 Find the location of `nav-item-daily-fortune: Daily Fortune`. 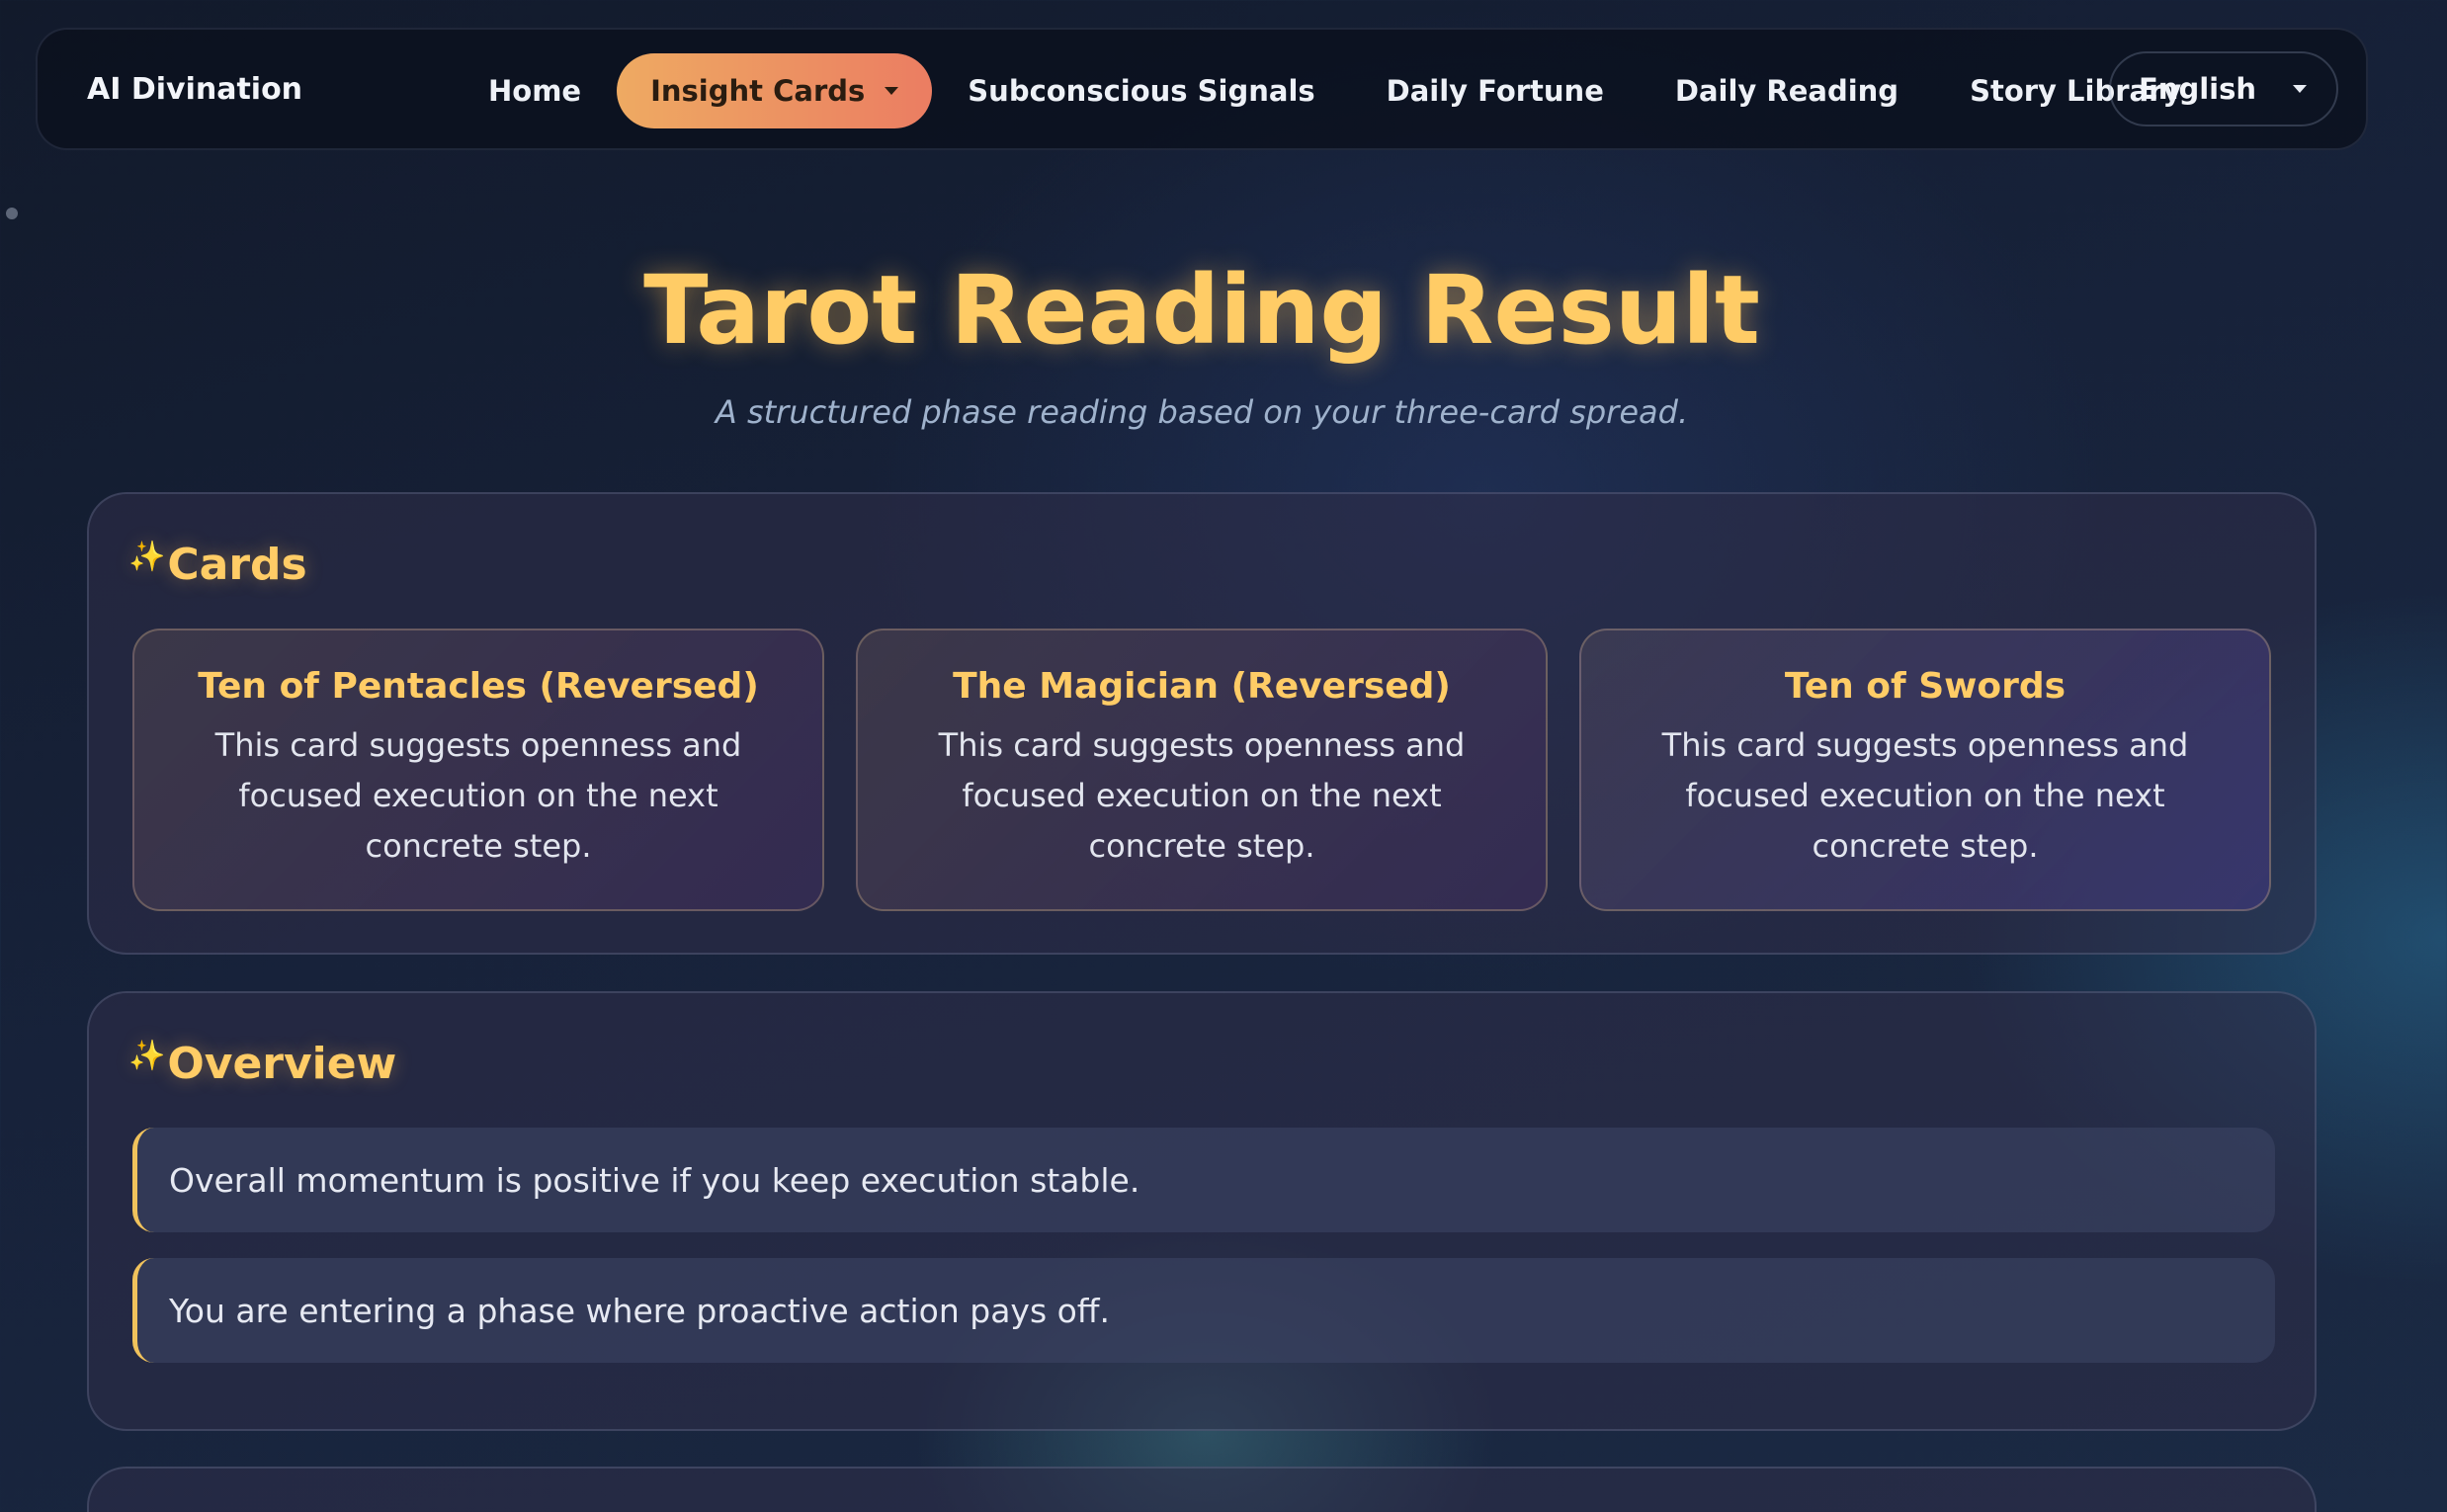

nav-item-daily-fortune: Daily Fortune is located at coordinates (1495, 91).